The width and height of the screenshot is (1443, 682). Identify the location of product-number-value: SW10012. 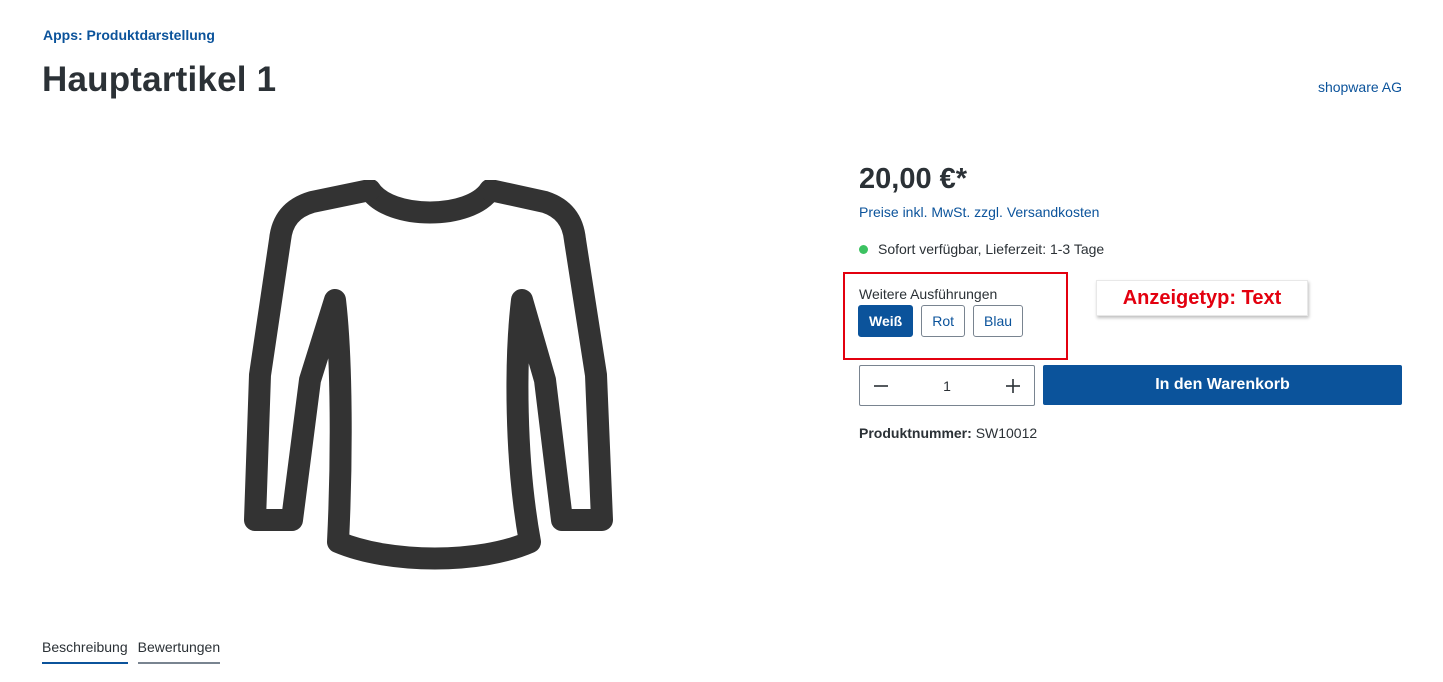
(1006, 433).